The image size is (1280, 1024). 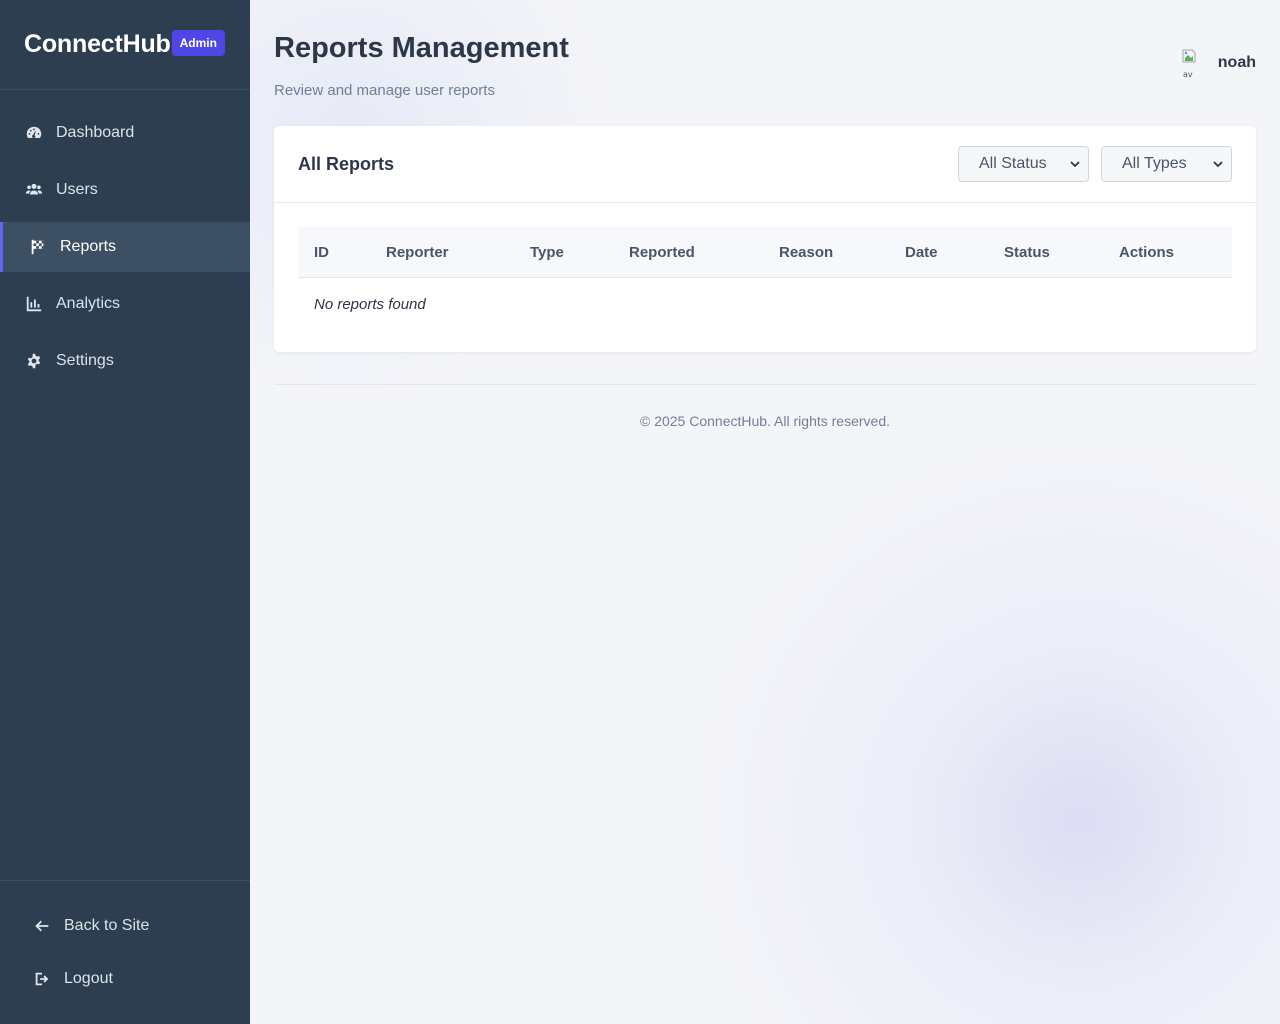 I want to click on logout-icon, so click(x=42, y=979).